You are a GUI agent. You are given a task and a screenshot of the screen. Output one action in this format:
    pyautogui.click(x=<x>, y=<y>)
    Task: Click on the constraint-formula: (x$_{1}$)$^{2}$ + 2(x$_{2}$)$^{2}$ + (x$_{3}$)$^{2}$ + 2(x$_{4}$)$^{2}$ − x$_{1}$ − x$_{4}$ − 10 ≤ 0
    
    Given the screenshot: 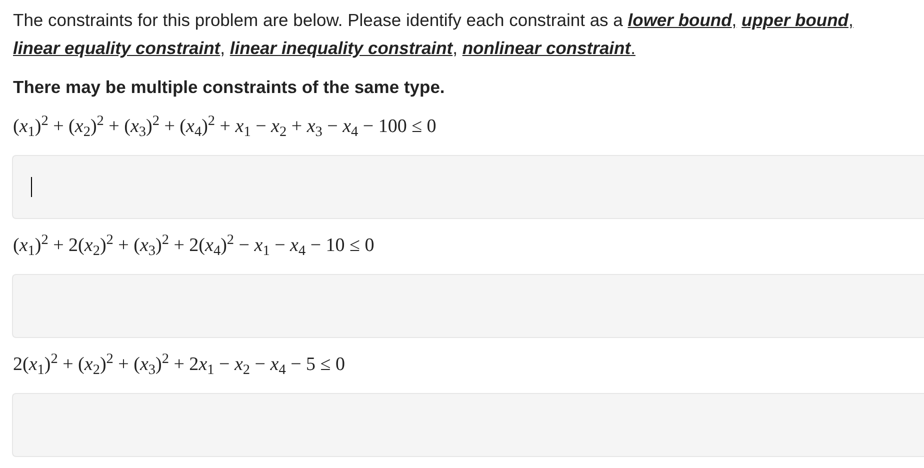 What is the action you would take?
    pyautogui.click(x=193, y=246)
    